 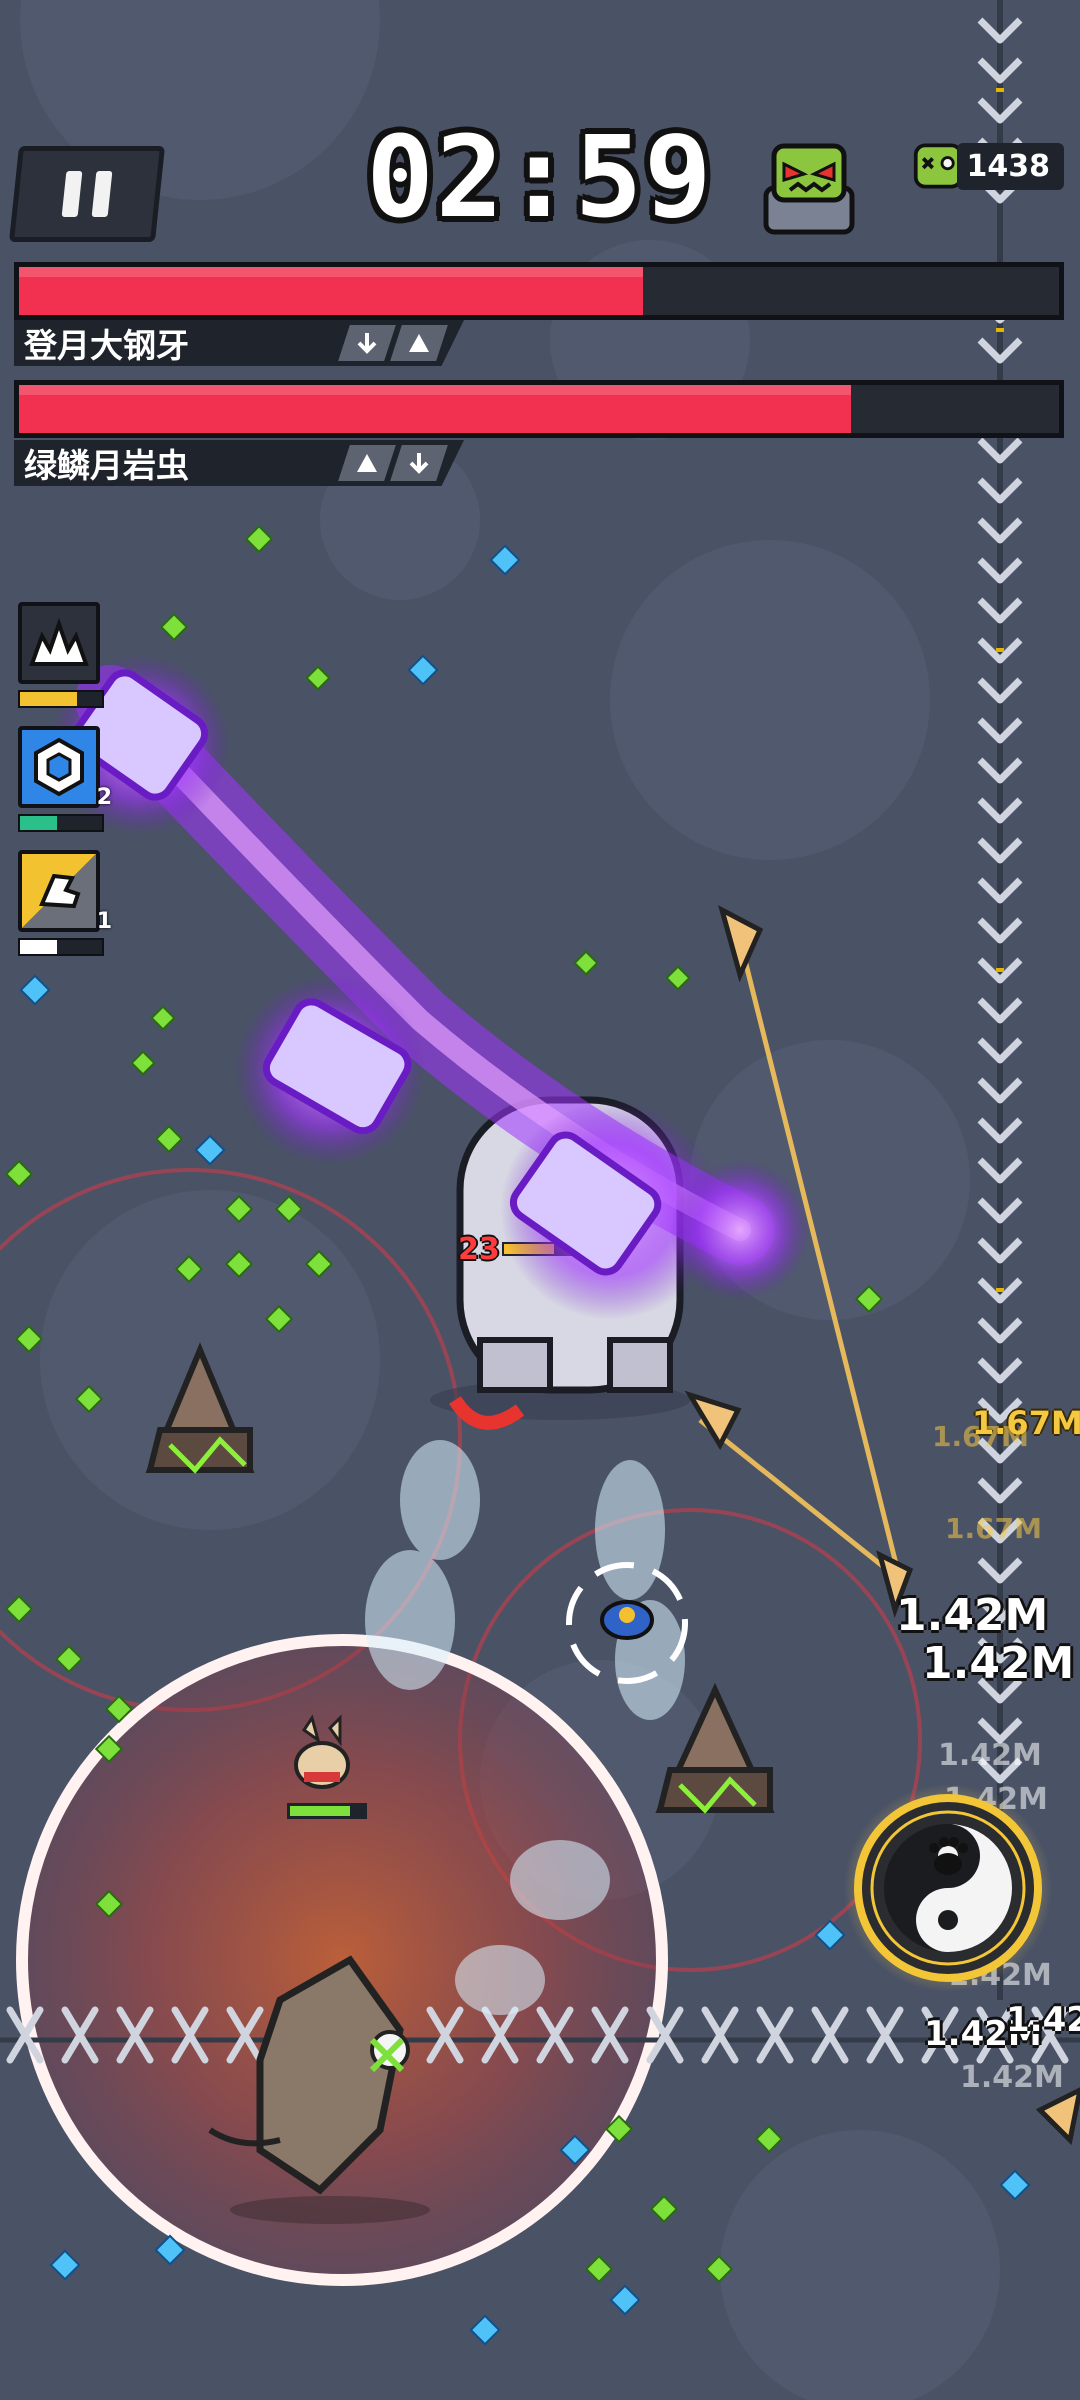 I want to click on yin-yang-skill-button, so click(x=948, y=1888).